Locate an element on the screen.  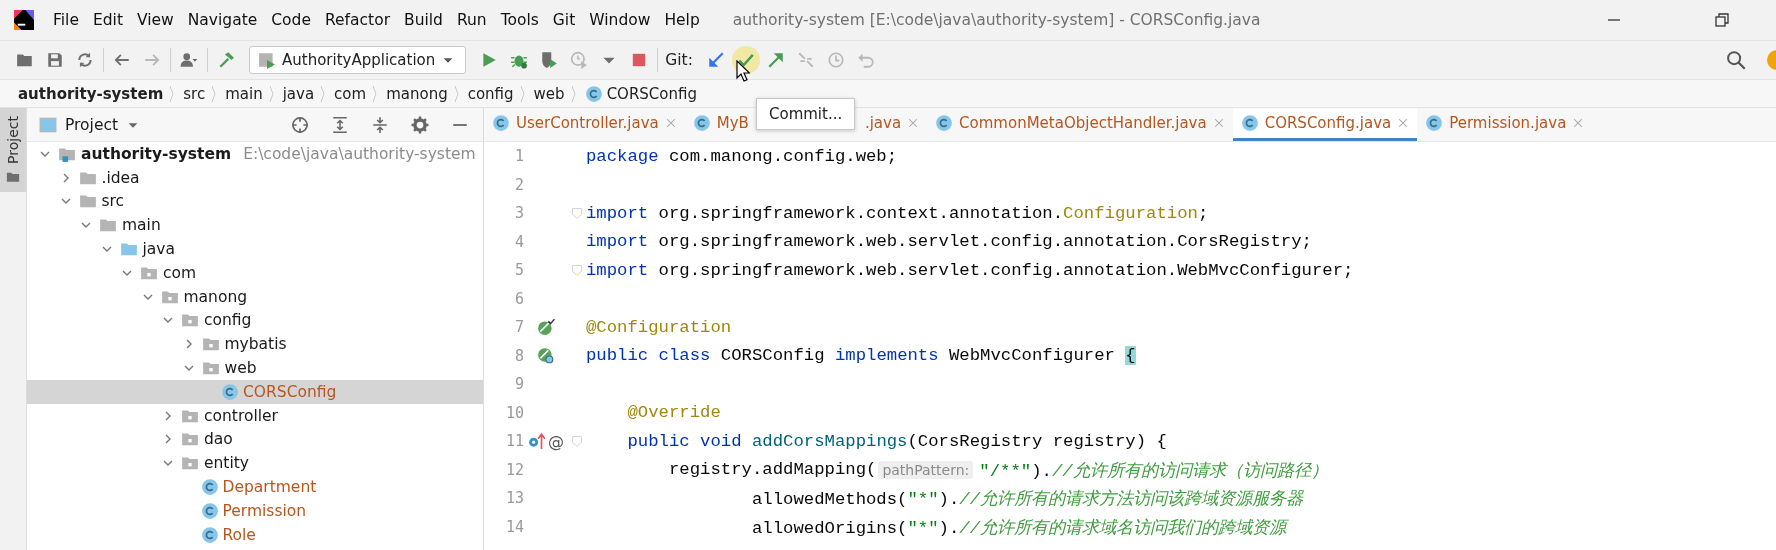
tree-item-label: controller is located at coordinates (241, 415).